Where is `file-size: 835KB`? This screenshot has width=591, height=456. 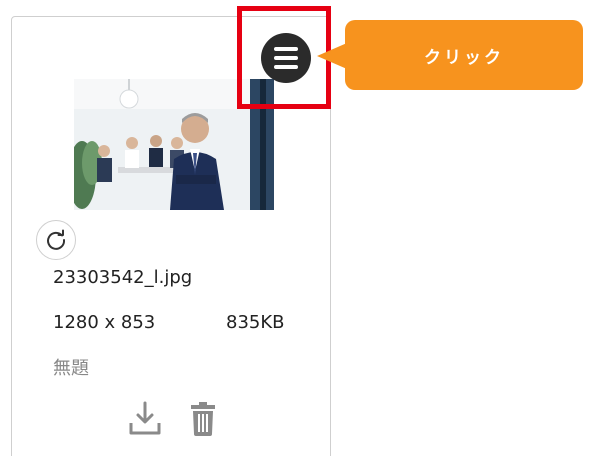
file-size: 835KB is located at coordinates (255, 322).